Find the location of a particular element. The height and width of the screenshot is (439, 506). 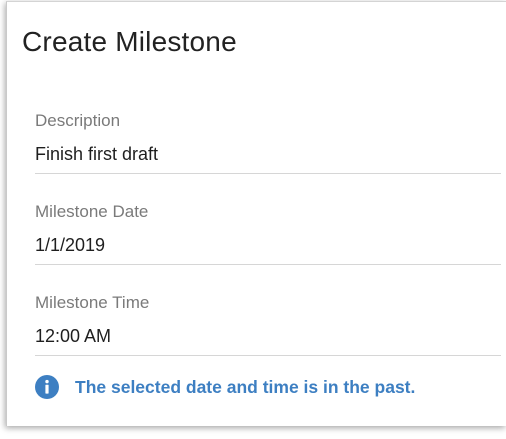

milestone-time-label: Milestone Time is located at coordinates (92, 302).